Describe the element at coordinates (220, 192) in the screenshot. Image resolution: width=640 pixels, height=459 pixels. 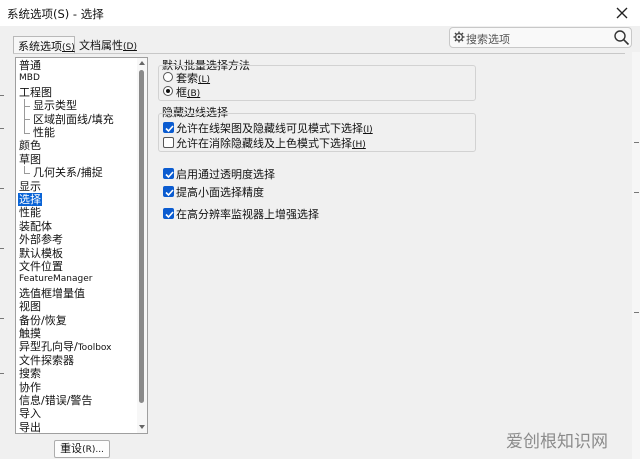
I see `checkbox-facet-precision-label: 提高小面选择精度` at that location.